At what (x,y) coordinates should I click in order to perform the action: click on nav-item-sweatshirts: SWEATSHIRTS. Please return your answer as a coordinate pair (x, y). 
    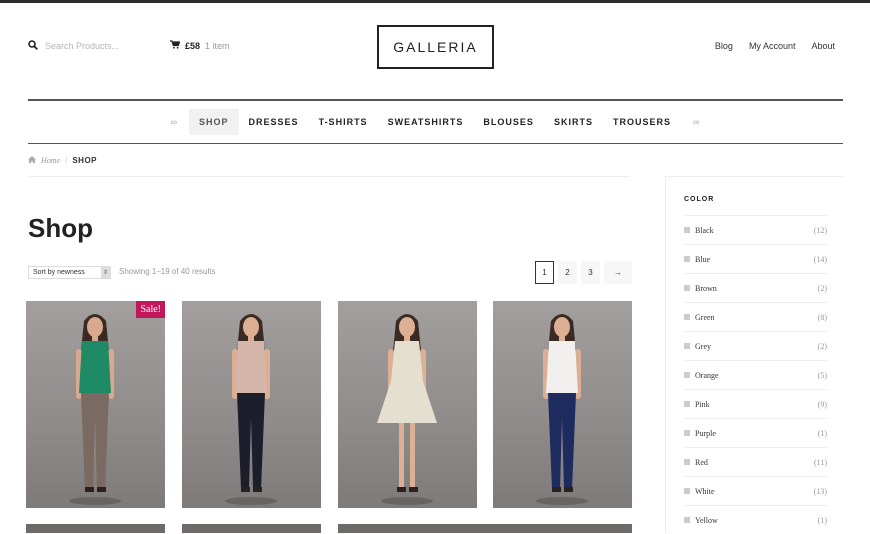
    Looking at the image, I should click on (426, 122).